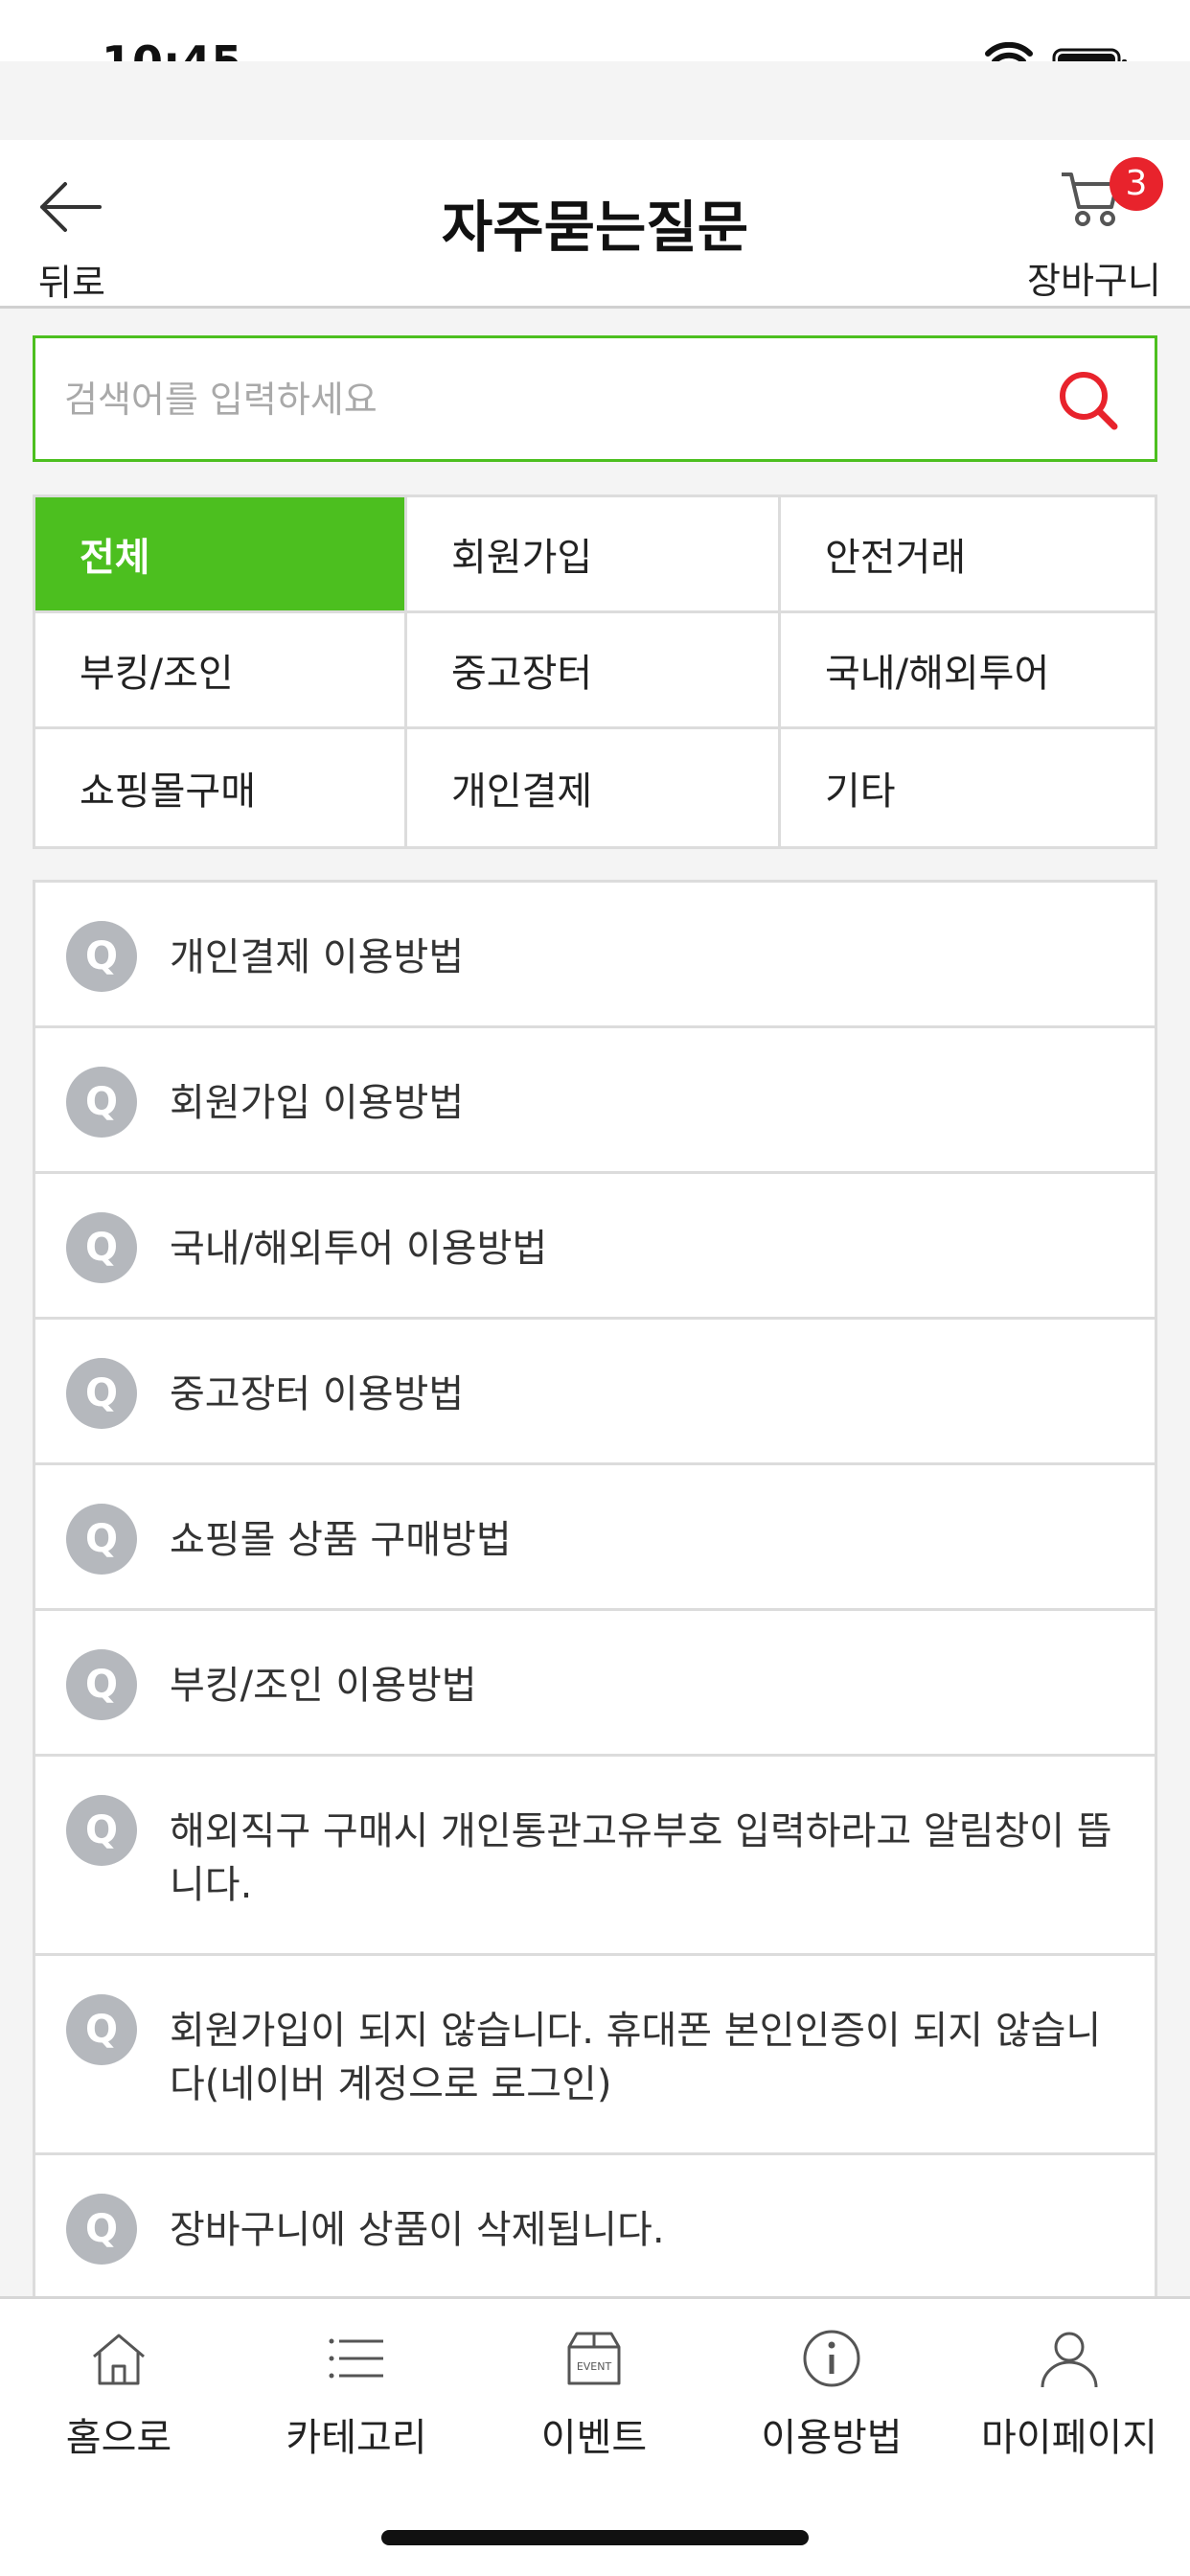 This screenshot has width=1190, height=2576. What do you see at coordinates (594, 2409) in the screenshot?
I see `tab-event: EVENT 이벤트` at bounding box center [594, 2409].